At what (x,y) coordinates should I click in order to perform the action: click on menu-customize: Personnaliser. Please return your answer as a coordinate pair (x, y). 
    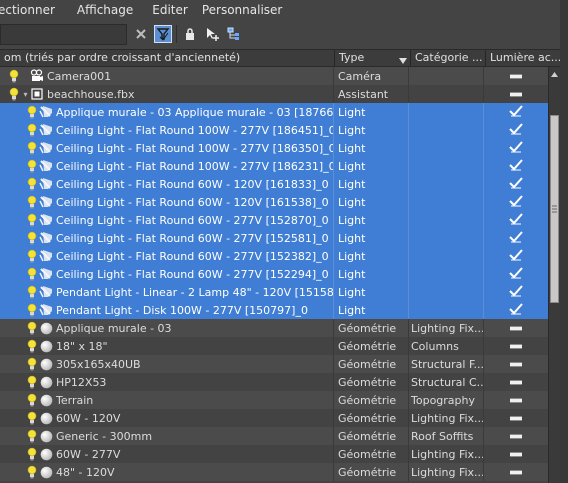
    Looking at the image, I should click on (247, 10).